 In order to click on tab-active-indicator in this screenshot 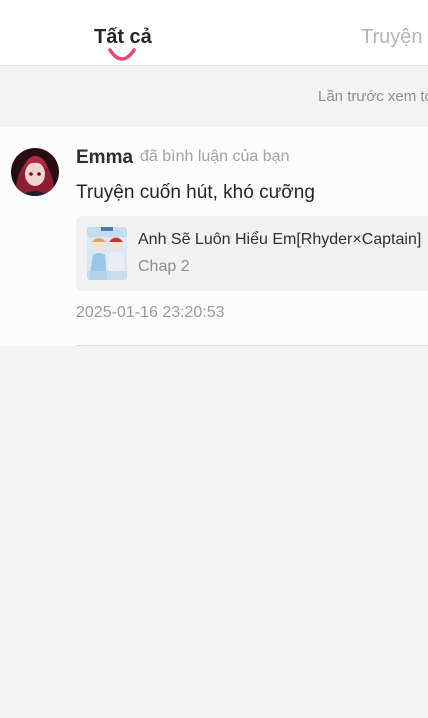, I will do `click(122, 54)`.